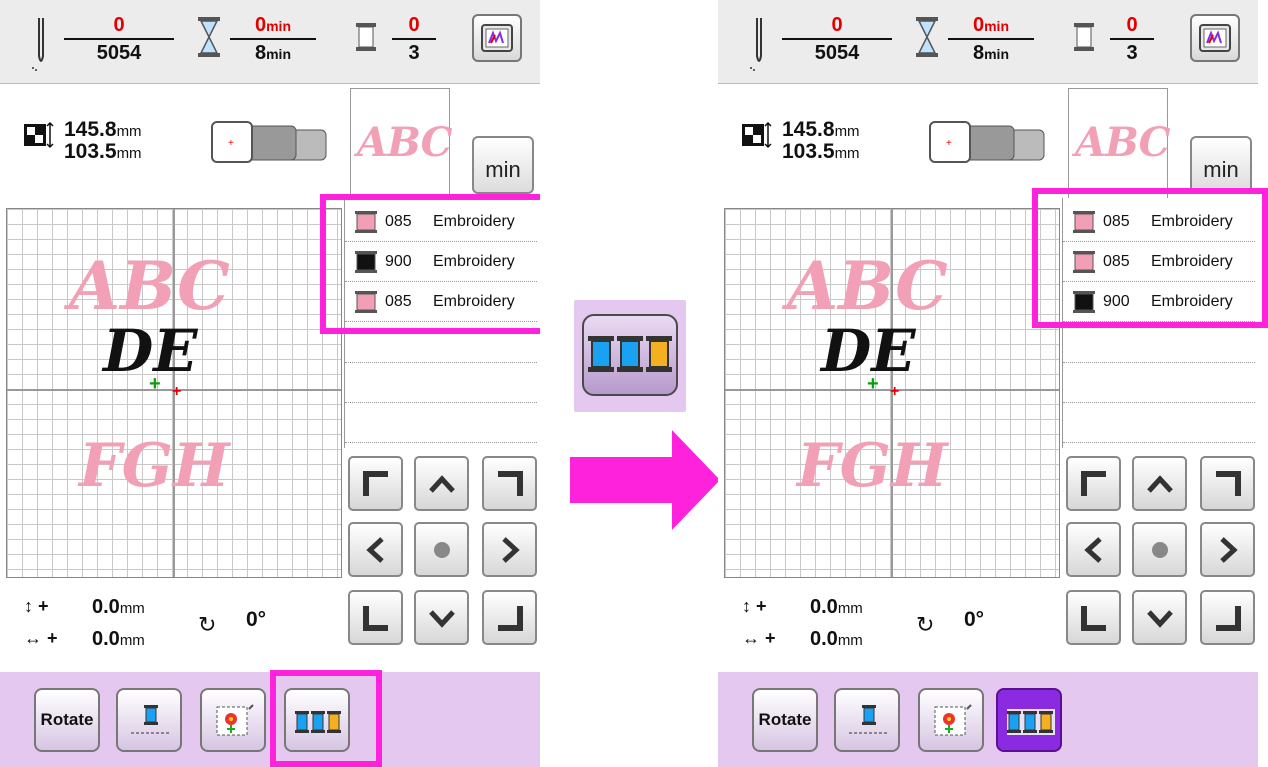 The width and height of the screenshot is (1268, 767). What do you see at coordinates (873, 384) in the screenshot?
I see `center-marker: +` at bounding box center [873, 384].